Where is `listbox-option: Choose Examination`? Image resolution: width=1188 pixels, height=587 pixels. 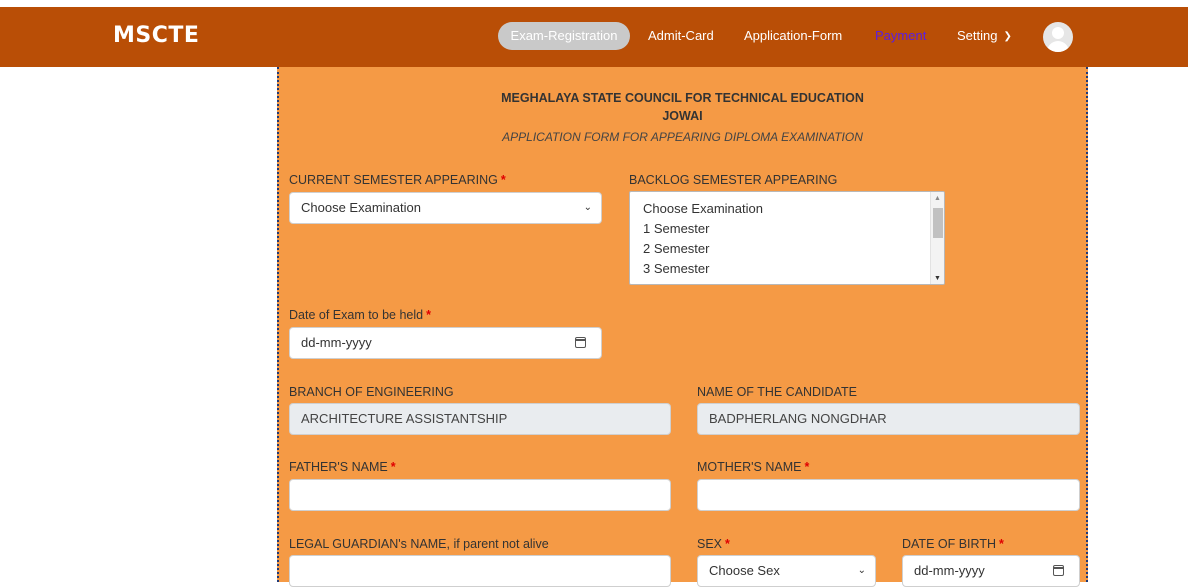 listbox-option: Choose Examination is located at coordinates (787, 209).